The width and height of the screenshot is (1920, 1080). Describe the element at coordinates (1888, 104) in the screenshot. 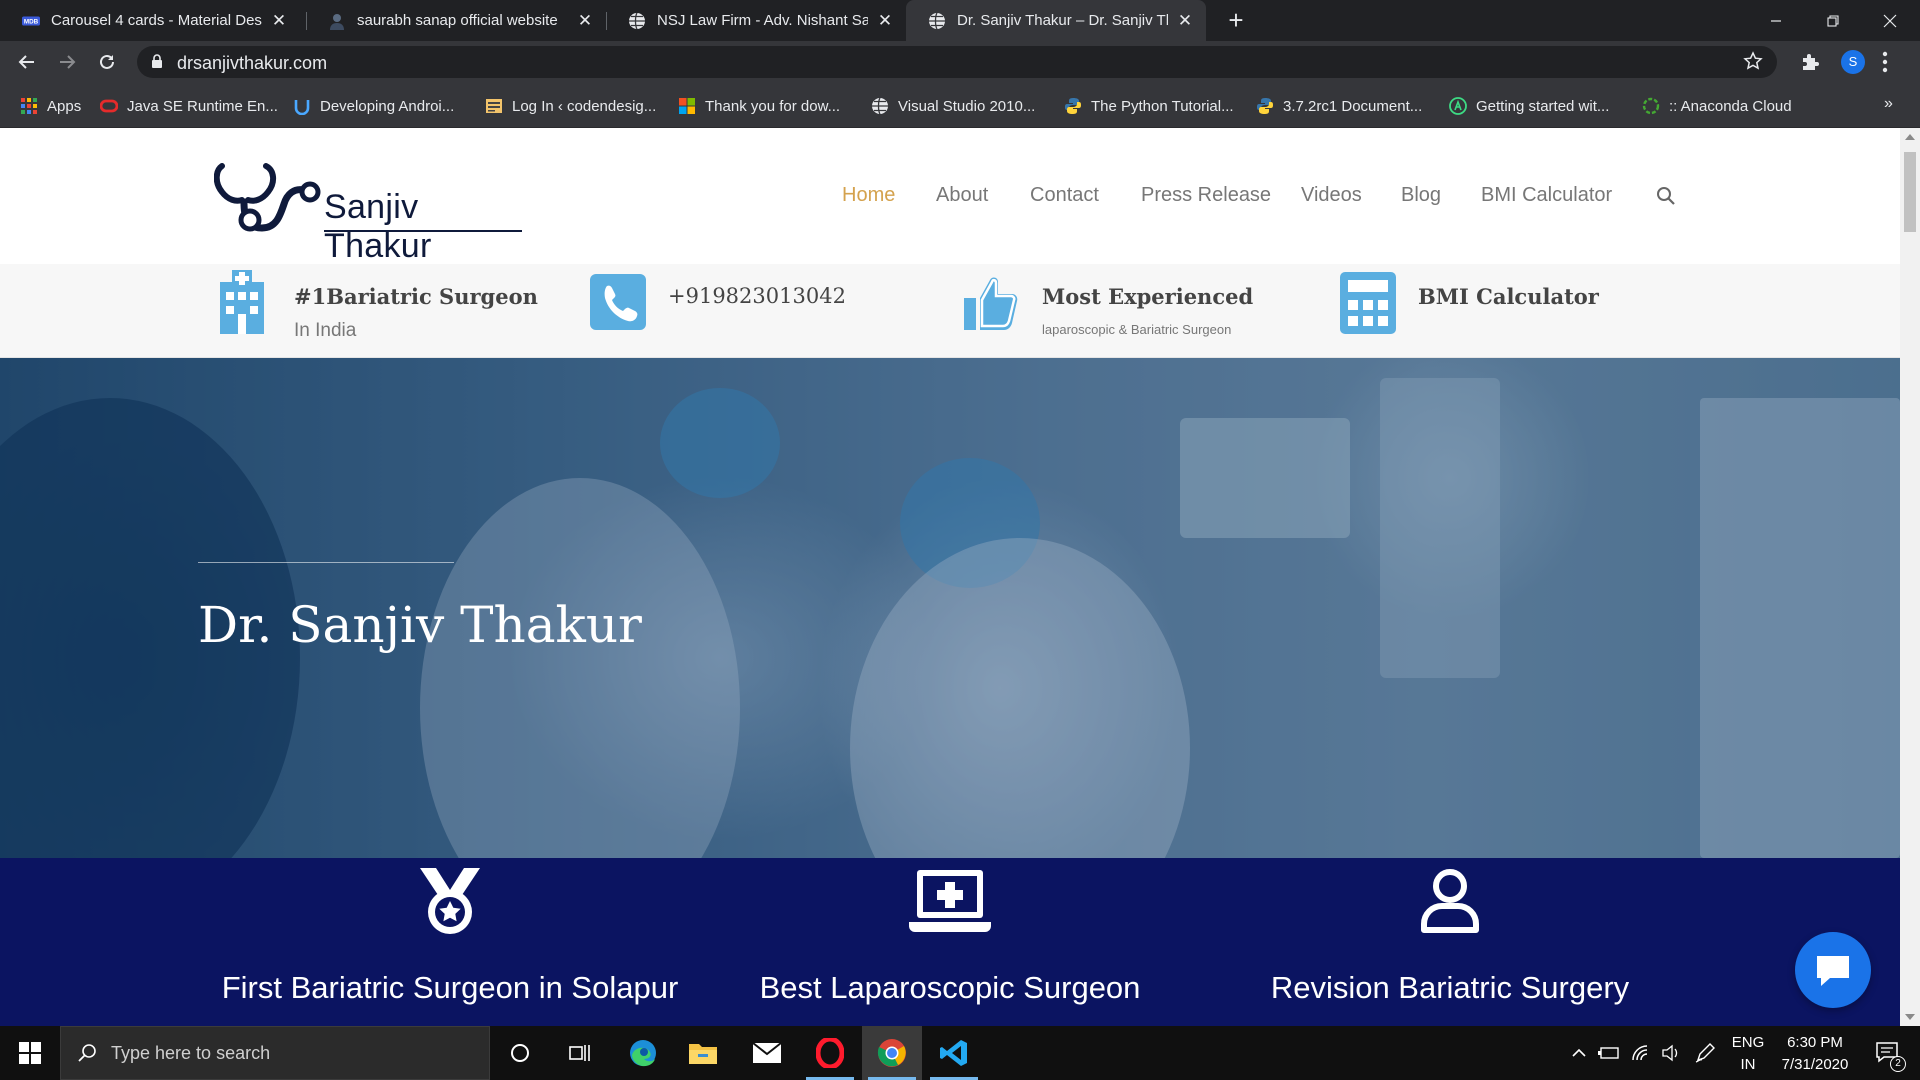

I see `bookmarks-overflow-button: »` at that location.